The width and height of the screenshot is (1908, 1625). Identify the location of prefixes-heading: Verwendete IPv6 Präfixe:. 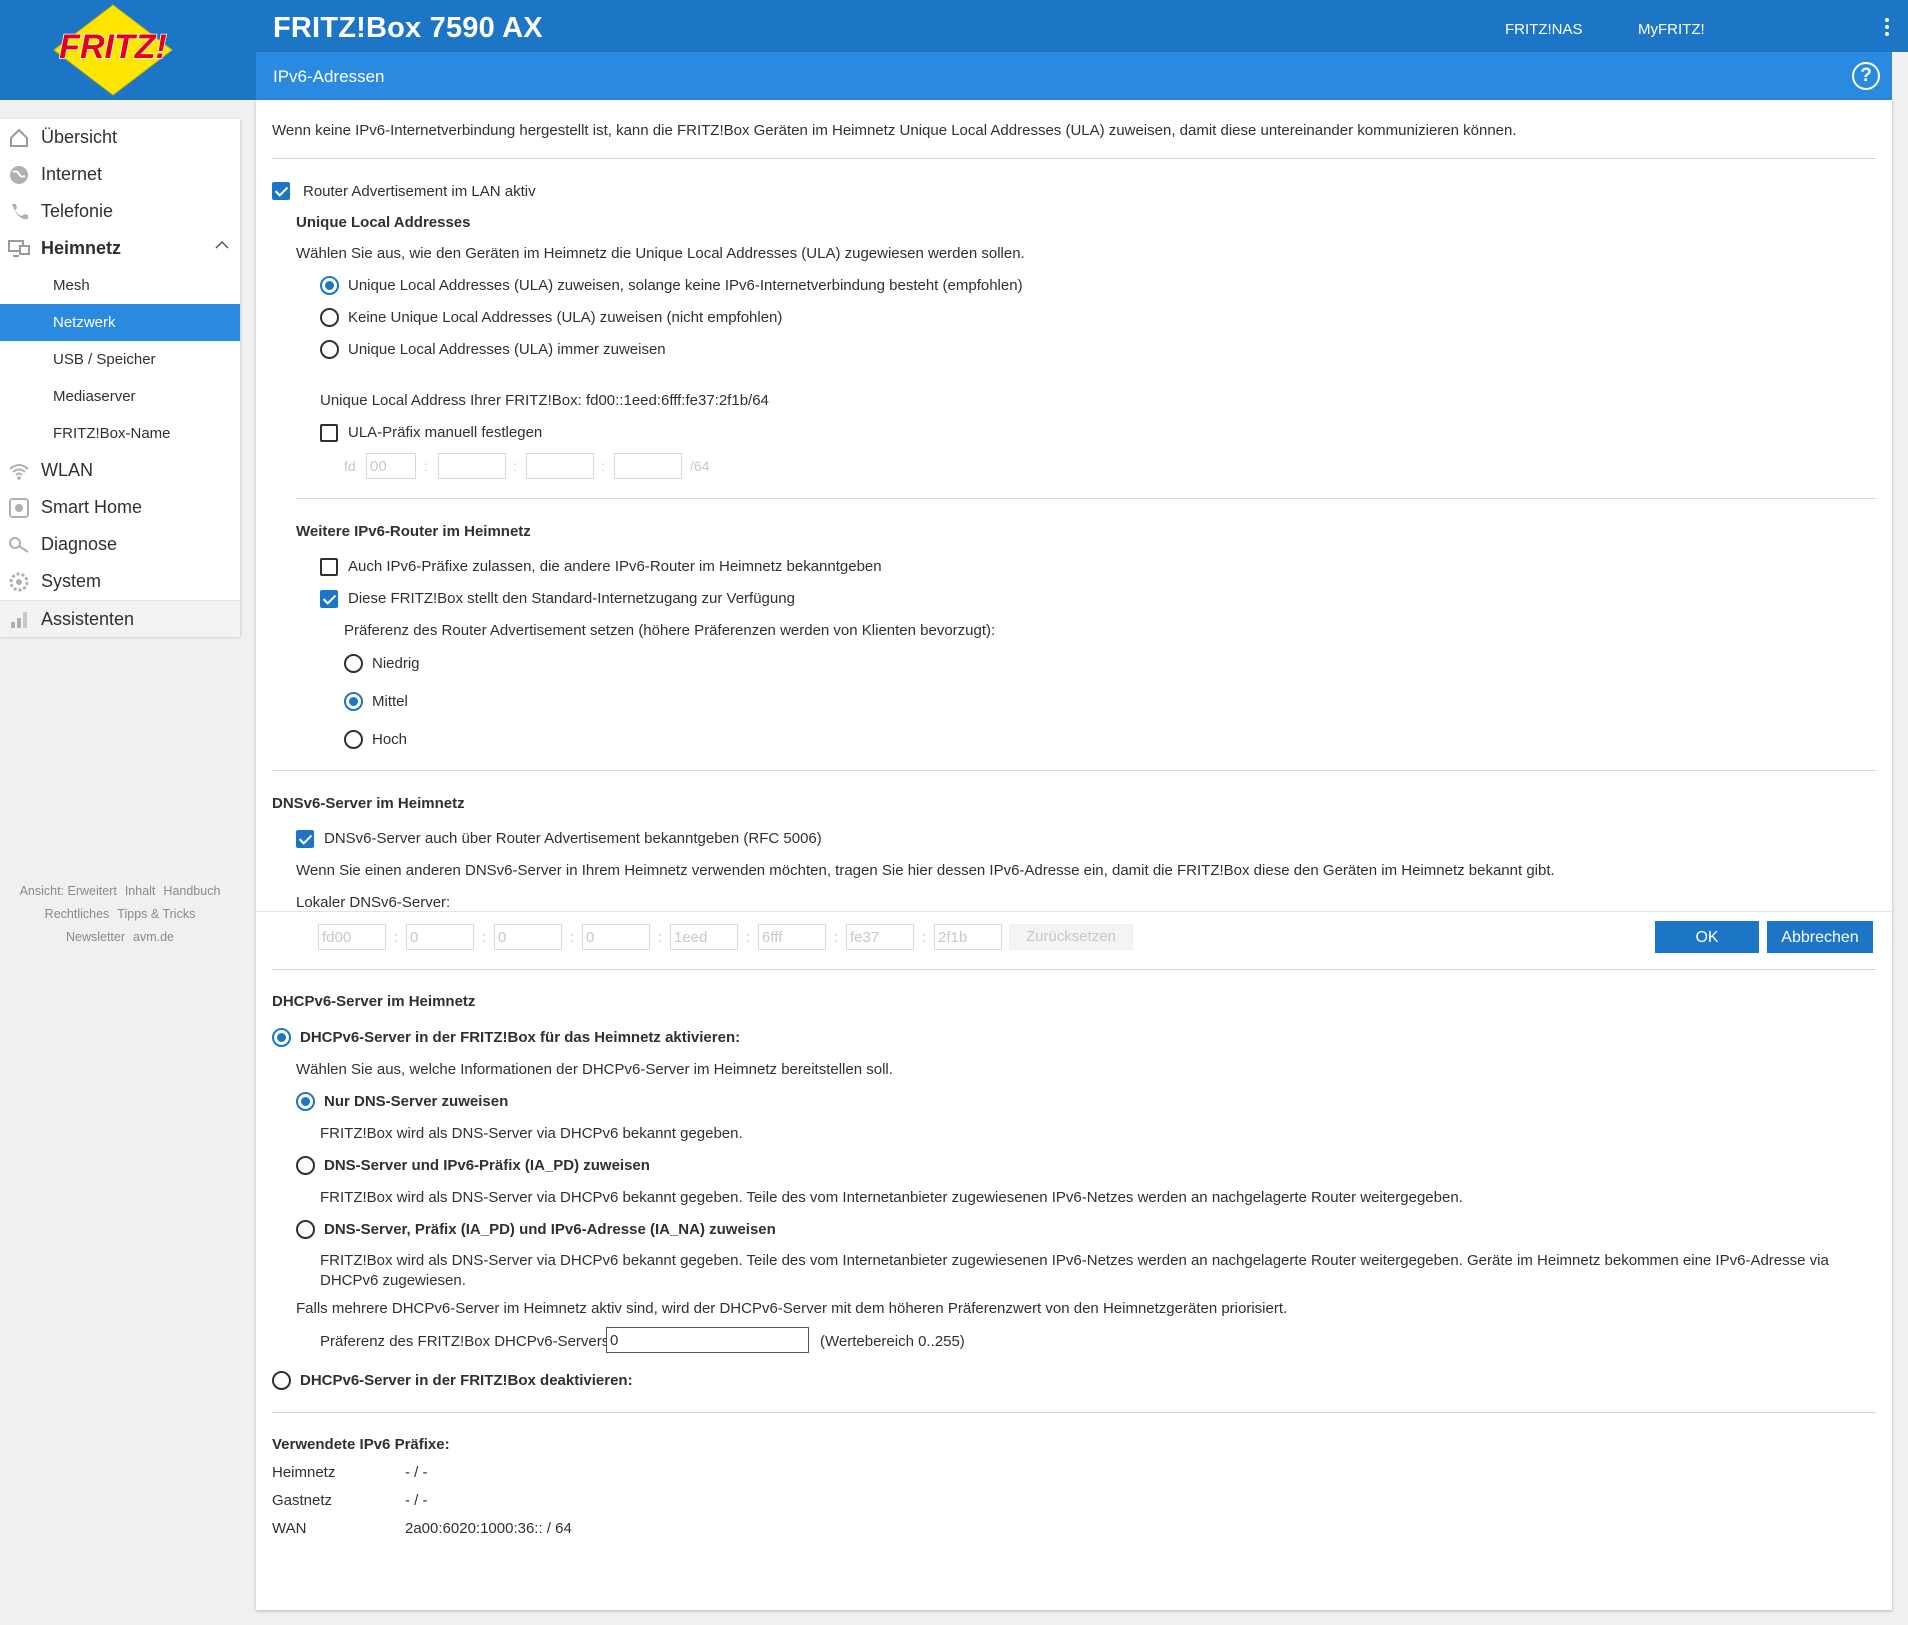
(361, 1444).